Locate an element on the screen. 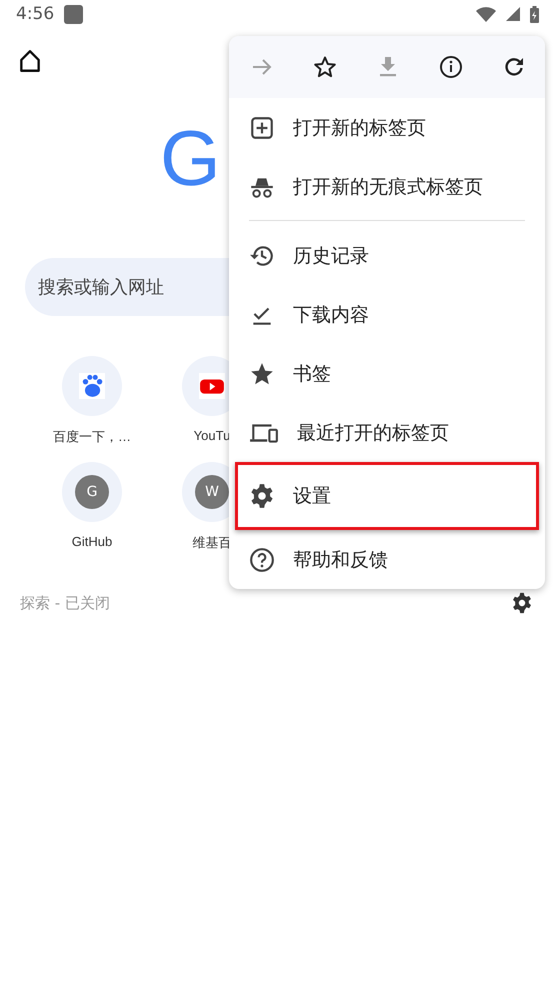 This screenshot has width=553, height=981. shortcut-label: YouTu is located at coordinates (212, 435).